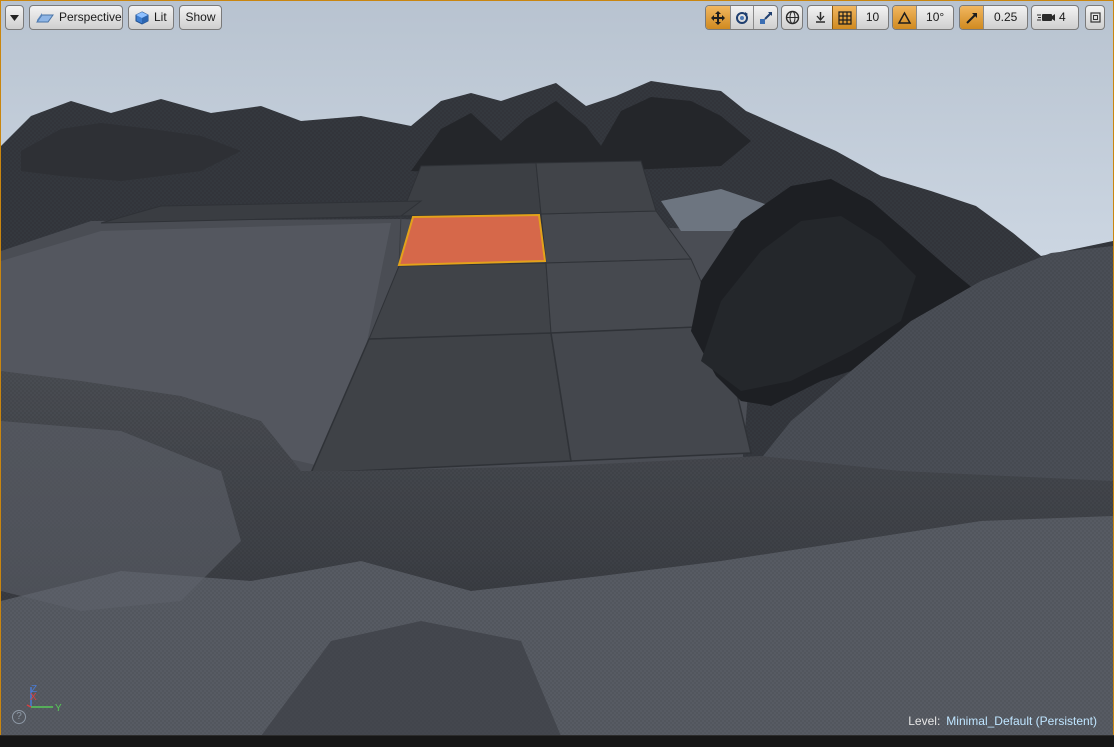 Image resolution: width=1114 pixels, height=747 pixels. I want to click on level-label: Level:, so click(924, 721).